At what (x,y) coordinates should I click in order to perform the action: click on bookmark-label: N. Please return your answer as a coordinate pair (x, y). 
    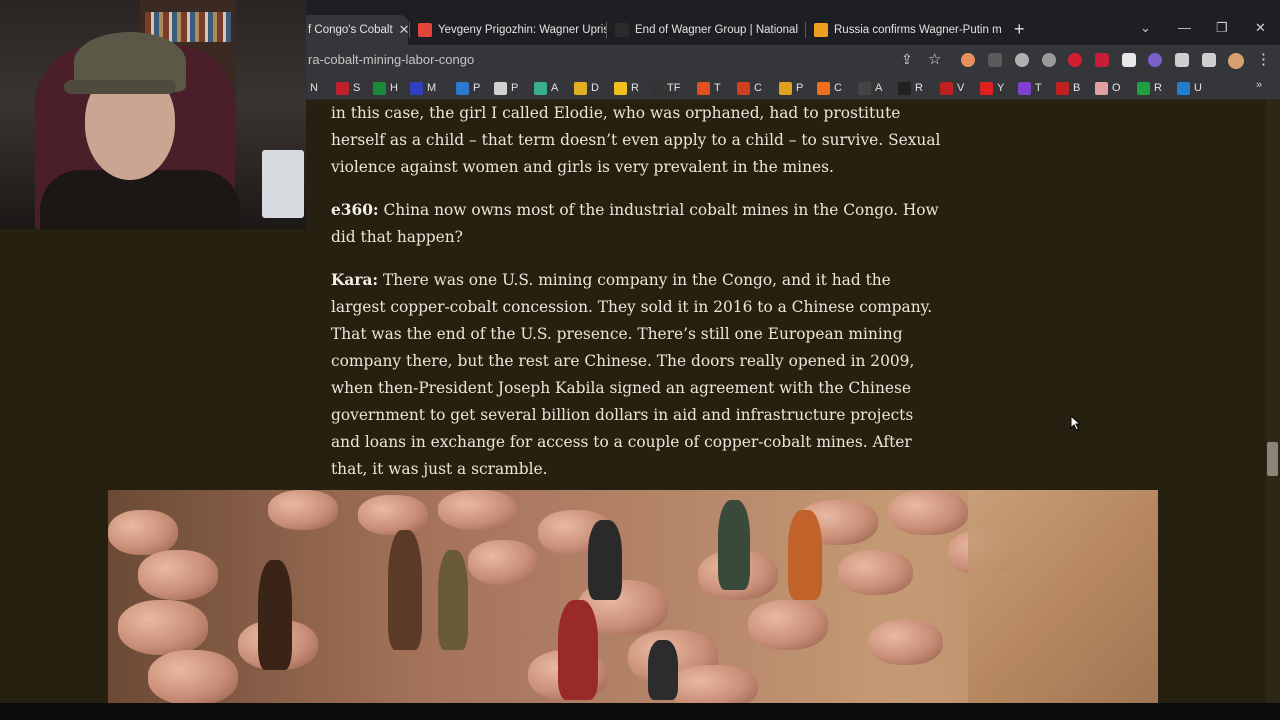
    Looking at the image, I should click on (314, 88).